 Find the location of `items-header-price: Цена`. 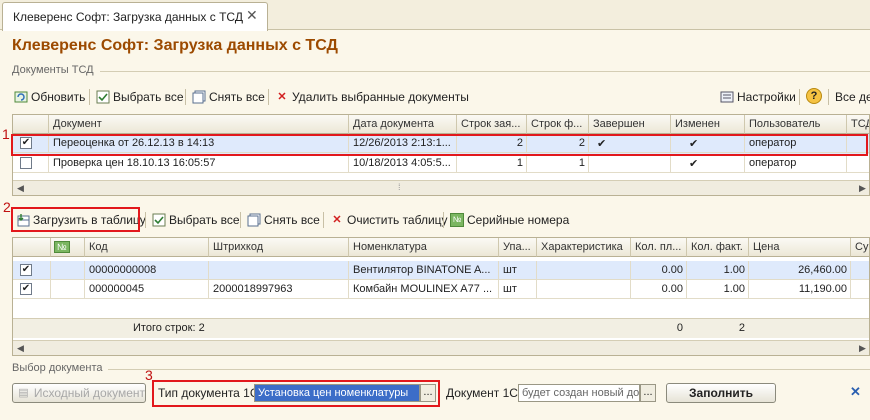

items-header-price: Цена is located at coordinates (800, 247).